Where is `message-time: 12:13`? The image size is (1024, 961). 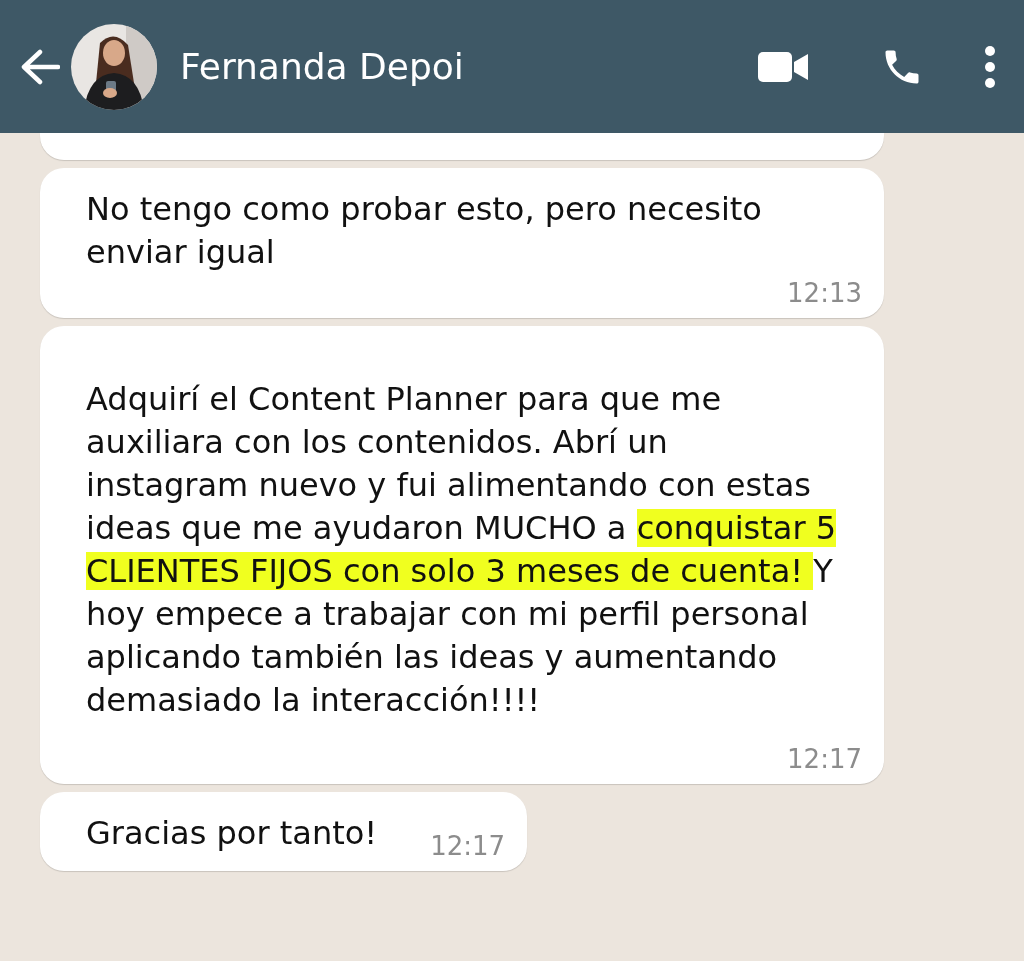
message-time: 12:13 is located at coordinates (824, 293).